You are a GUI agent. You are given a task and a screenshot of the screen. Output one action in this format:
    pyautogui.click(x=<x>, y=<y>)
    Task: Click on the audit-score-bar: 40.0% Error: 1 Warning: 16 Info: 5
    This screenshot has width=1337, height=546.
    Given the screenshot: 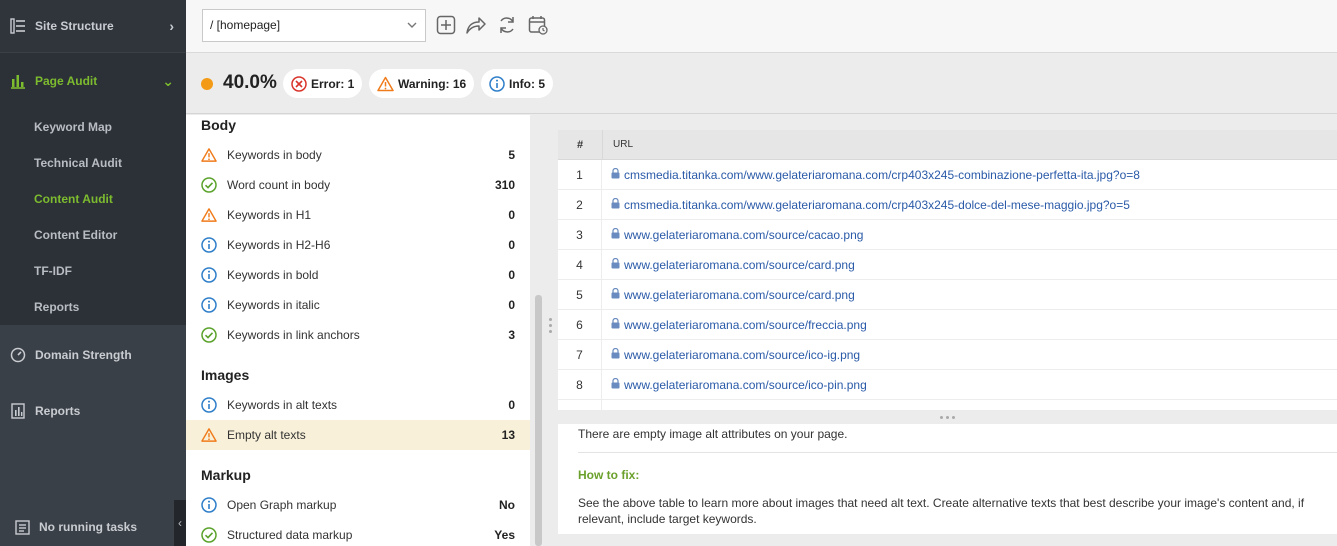 What is the action you would take?
    pyautogui.click(x=761, y=84)
    